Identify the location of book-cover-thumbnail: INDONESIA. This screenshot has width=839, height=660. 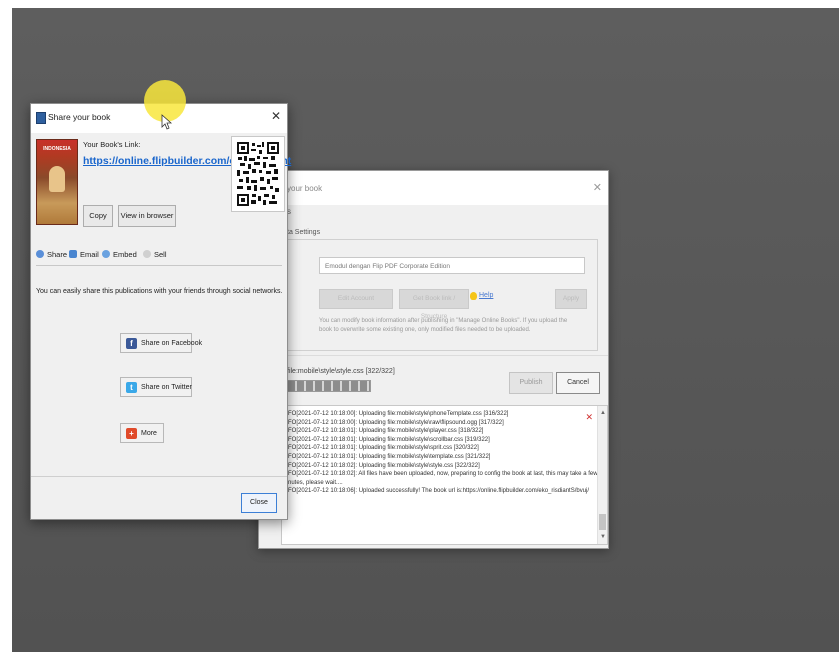
(57, 182).